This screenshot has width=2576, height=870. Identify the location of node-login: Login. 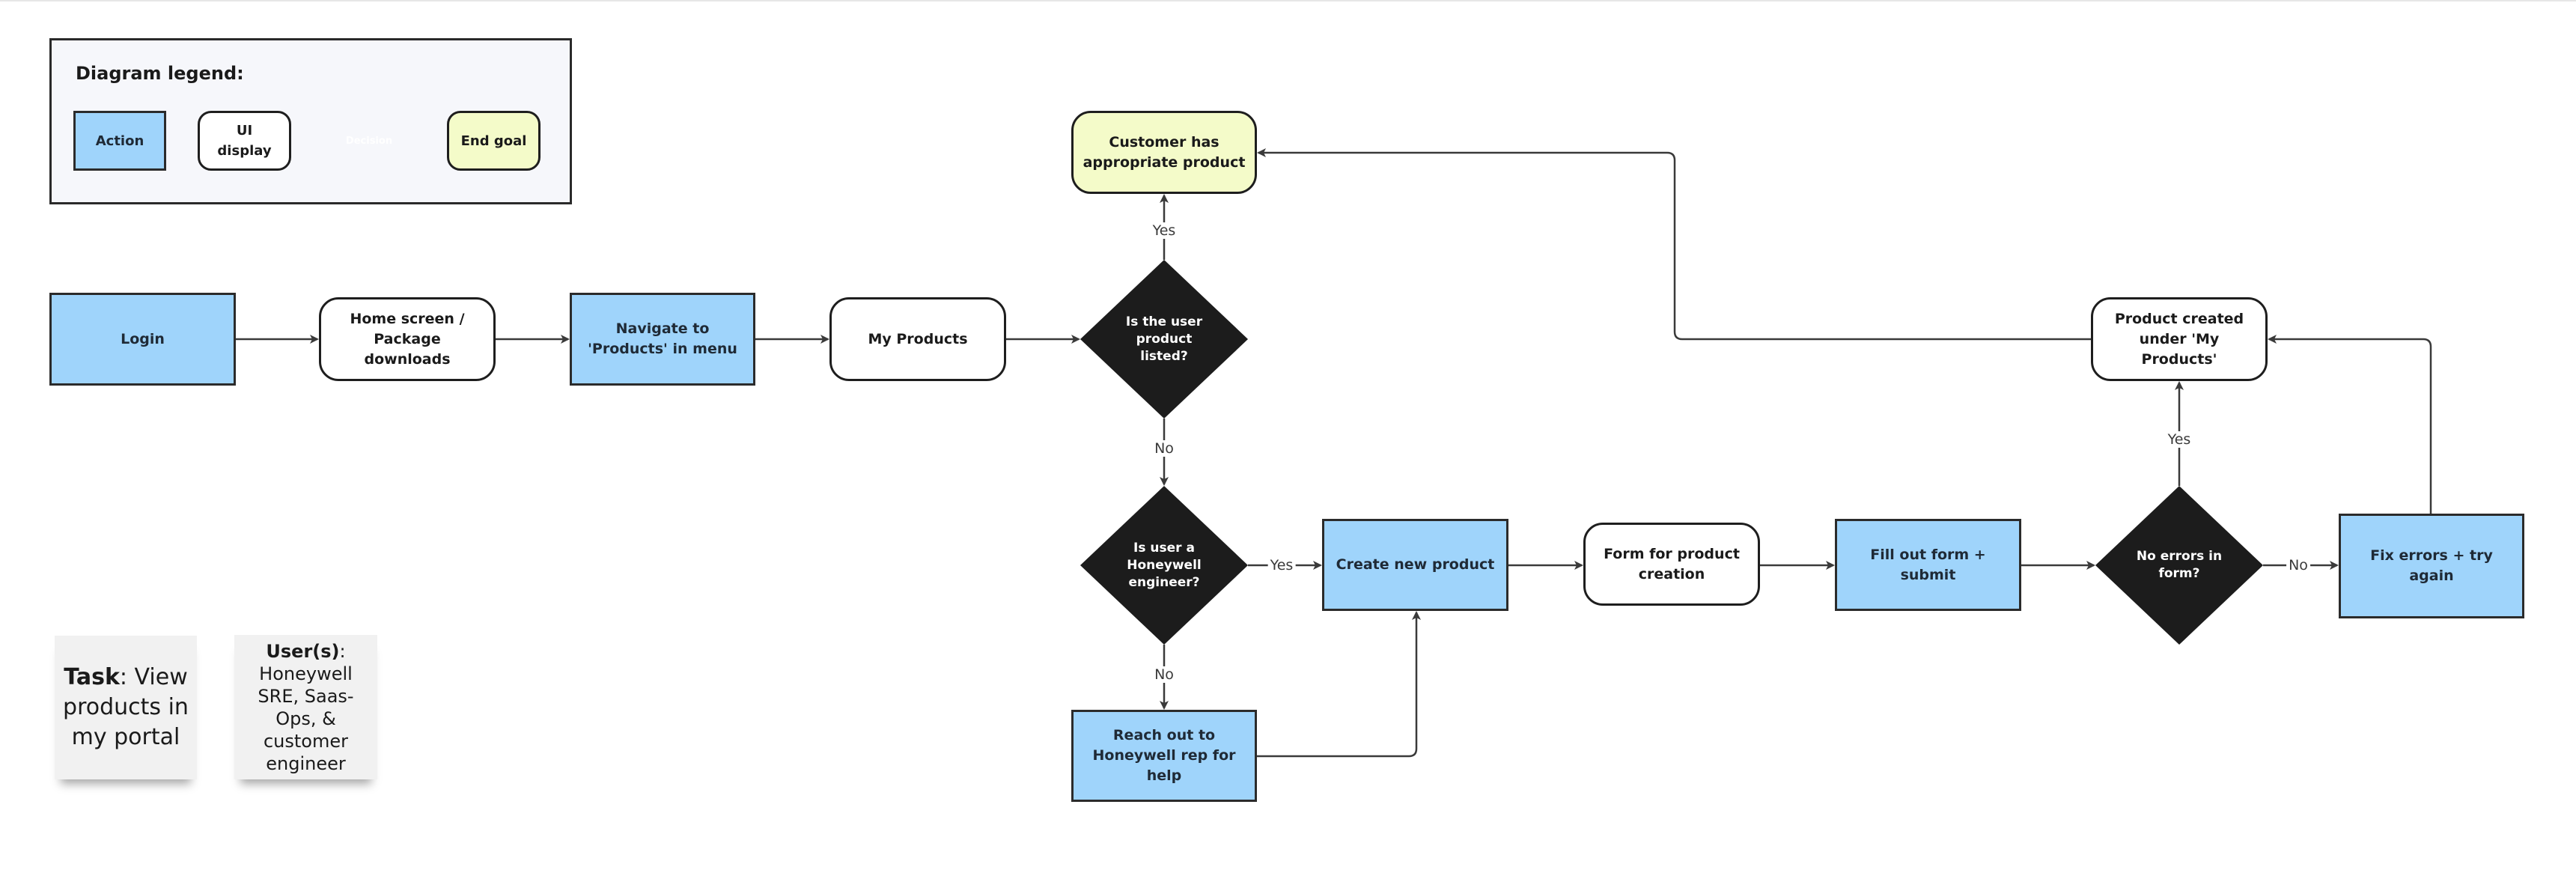
(142, 339).